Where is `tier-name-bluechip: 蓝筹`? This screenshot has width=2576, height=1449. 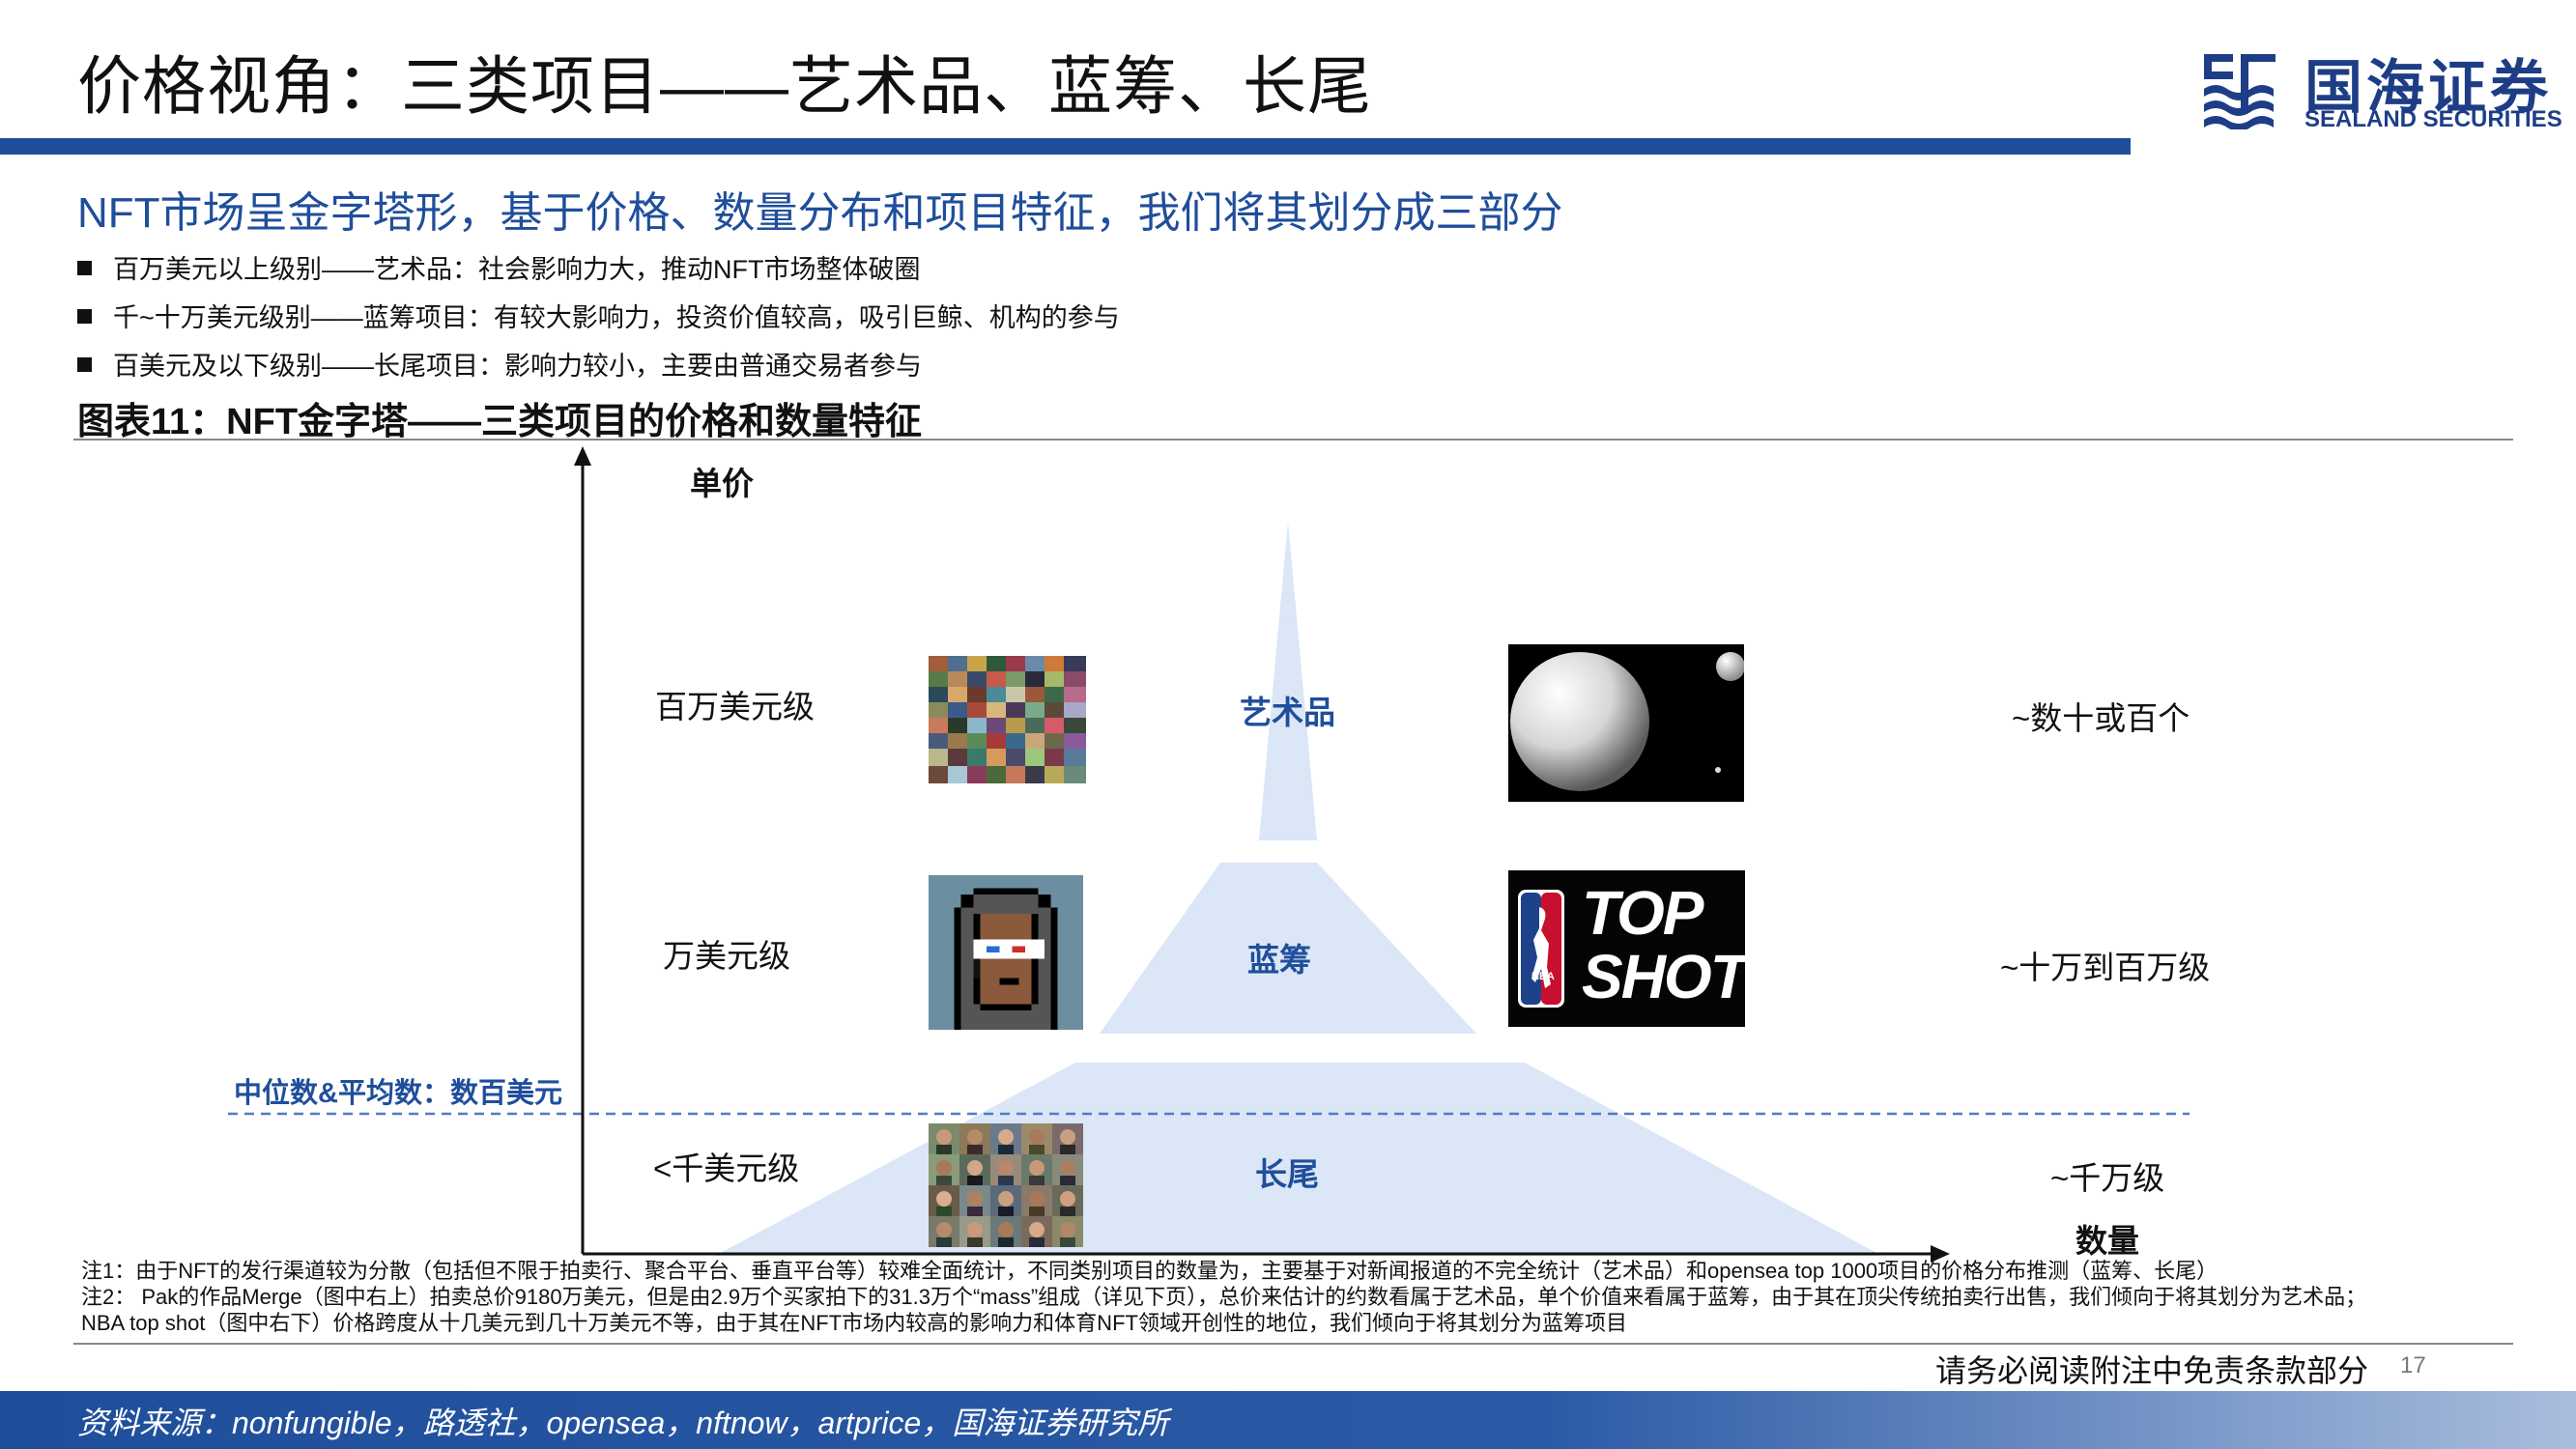 tier-name-bluechip: 蓝筹 is located at coordinates (1279, 957).